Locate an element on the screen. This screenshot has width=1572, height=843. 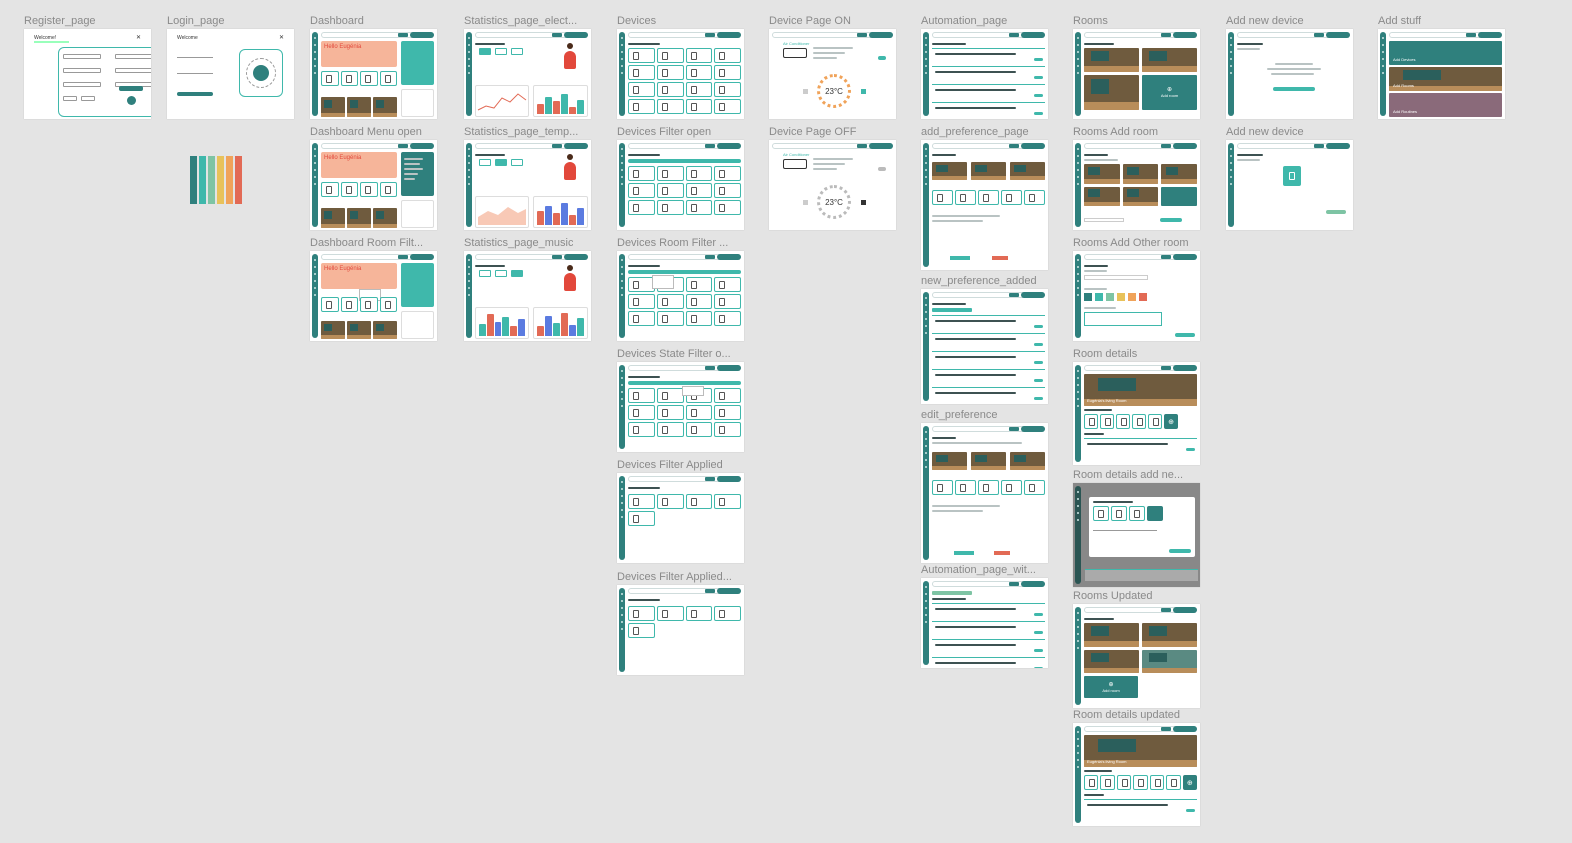
filter-bar is located at coordinates (684, 272).